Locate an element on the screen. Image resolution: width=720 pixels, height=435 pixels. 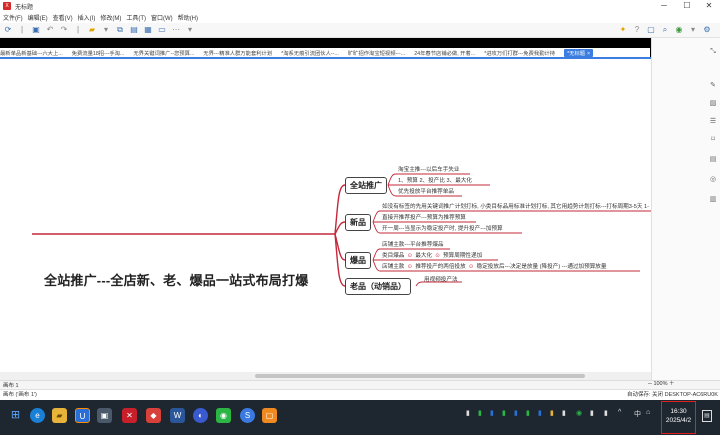
topic-icon: ▭ is located at coordinates (162, 30).